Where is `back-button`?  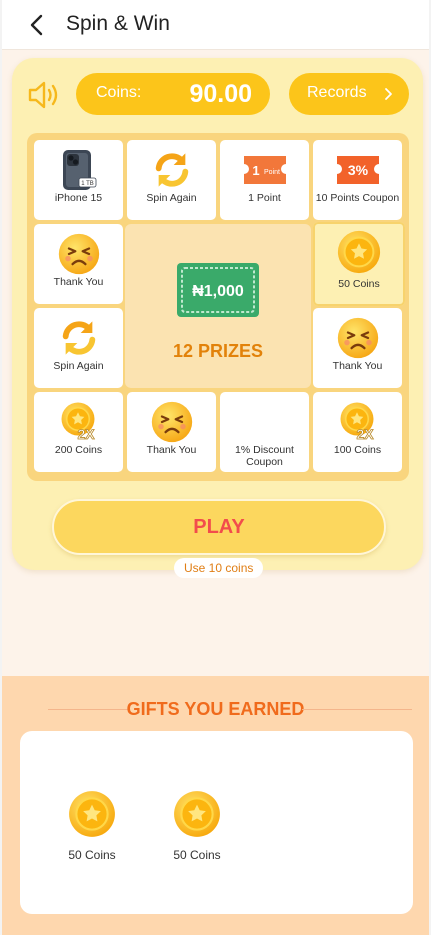
back-button is located at coordinates (36, 25).